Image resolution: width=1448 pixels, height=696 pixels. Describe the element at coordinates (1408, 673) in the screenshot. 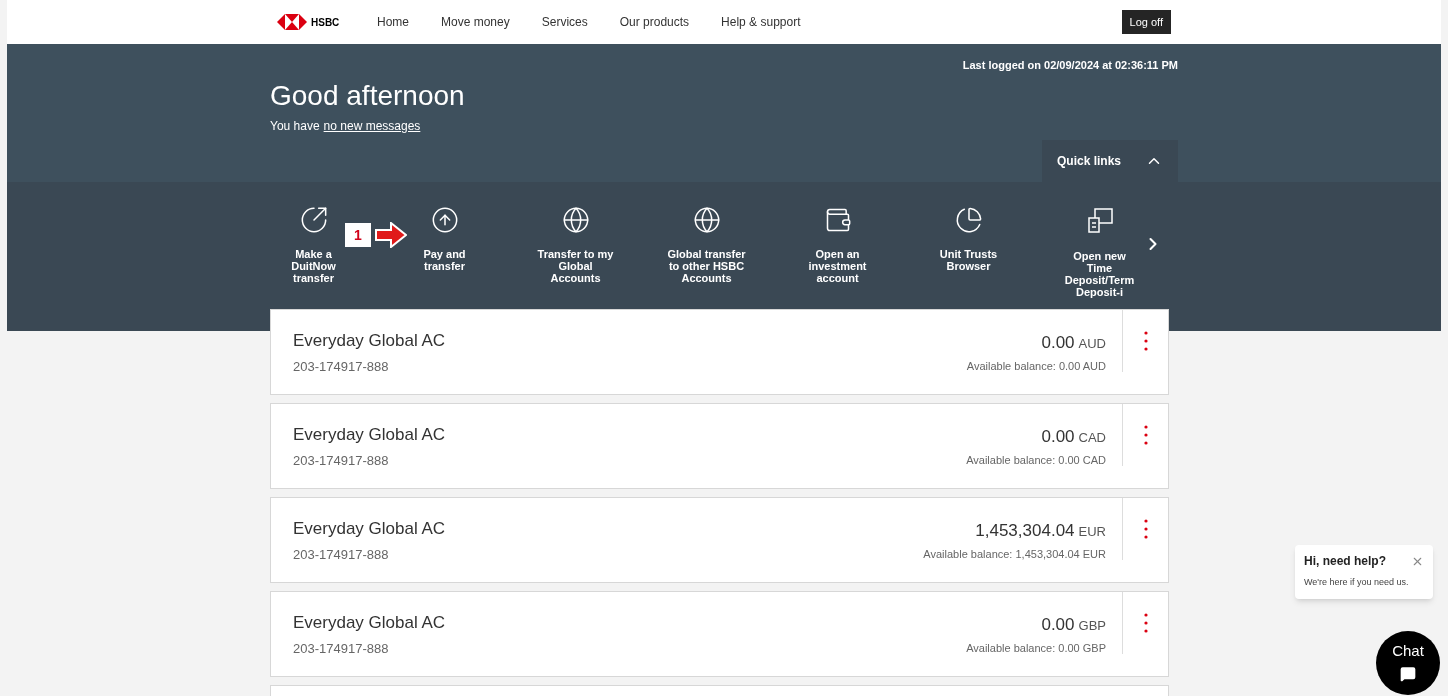

I see `chat-bubble-icon` at that location.